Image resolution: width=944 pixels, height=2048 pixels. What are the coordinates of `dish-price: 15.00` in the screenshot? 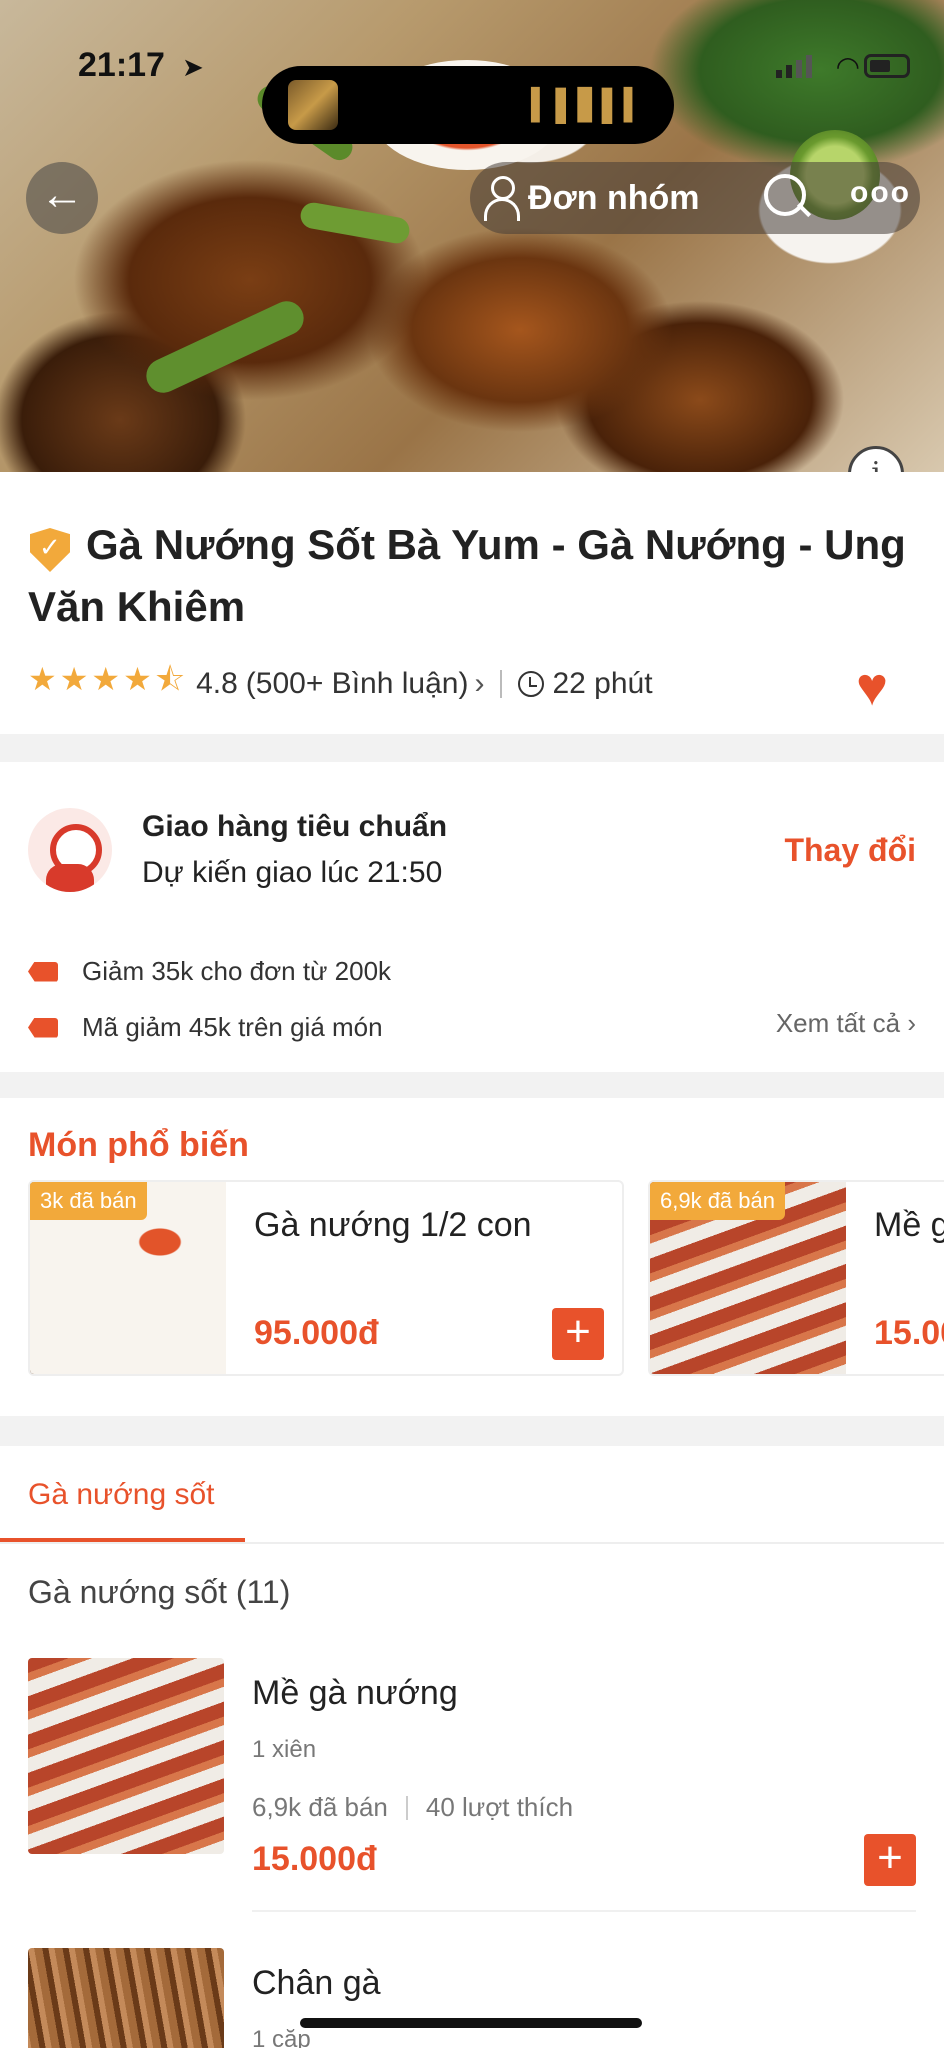 It's located at (909, 1333).